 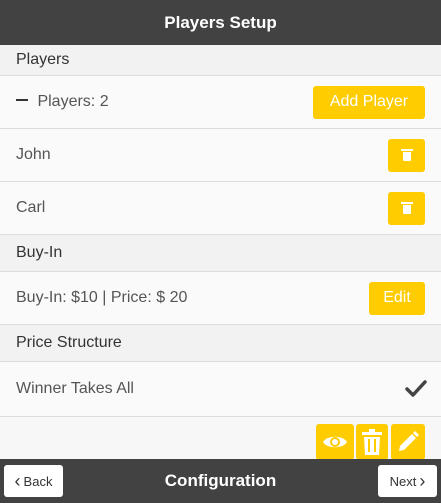 I want to click on pencil-icon, so click(x=409, y=441).